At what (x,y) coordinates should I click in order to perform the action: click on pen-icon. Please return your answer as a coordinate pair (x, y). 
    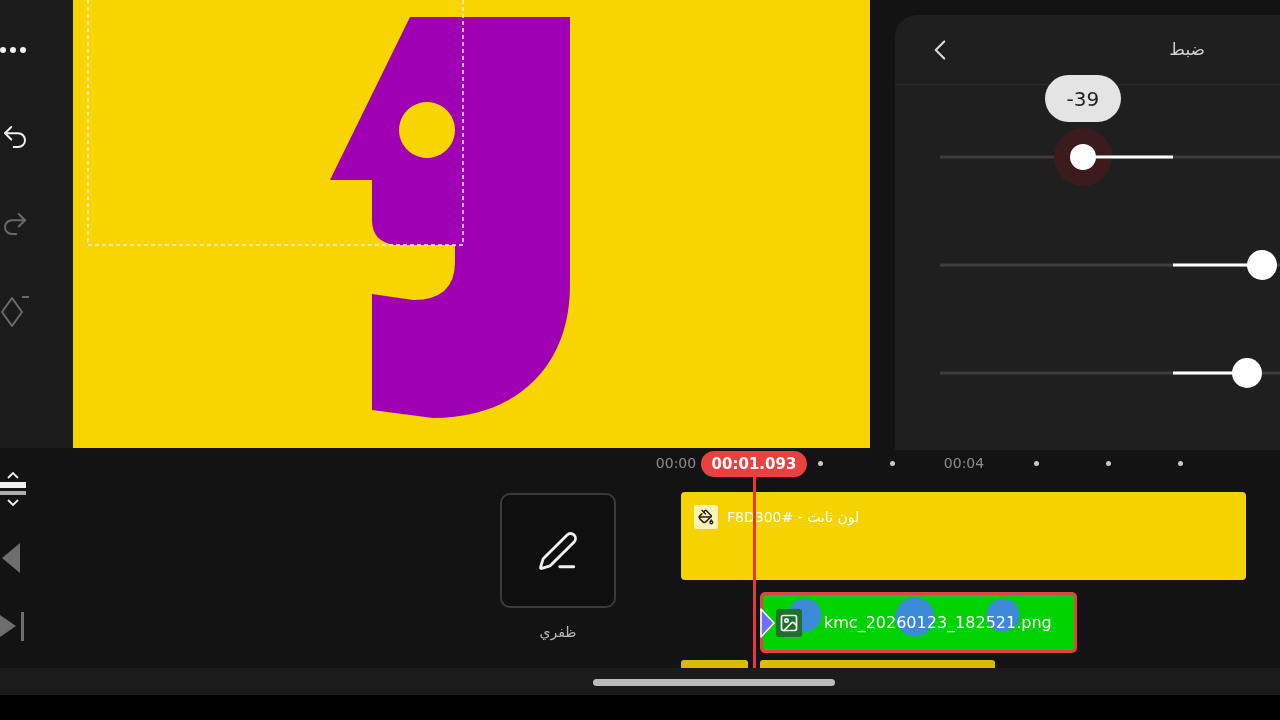
    Looking at the image, I should click on (558, 550).